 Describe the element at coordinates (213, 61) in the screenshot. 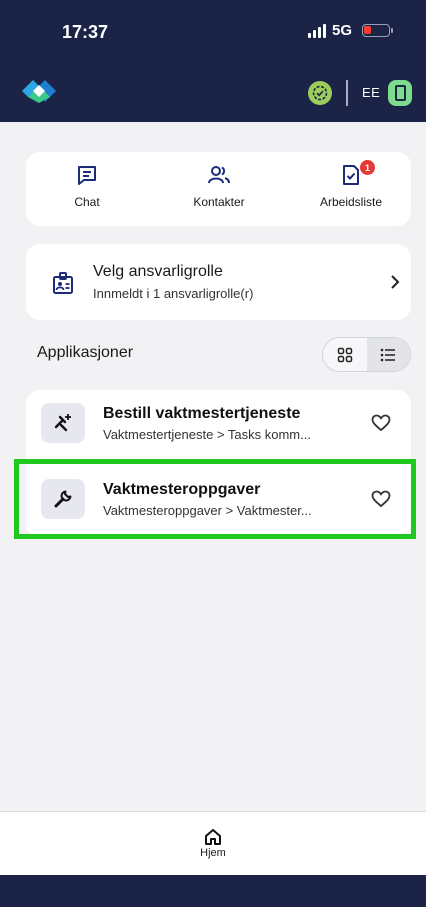

I see `top-bar: 17:37 5G EE` at that location.